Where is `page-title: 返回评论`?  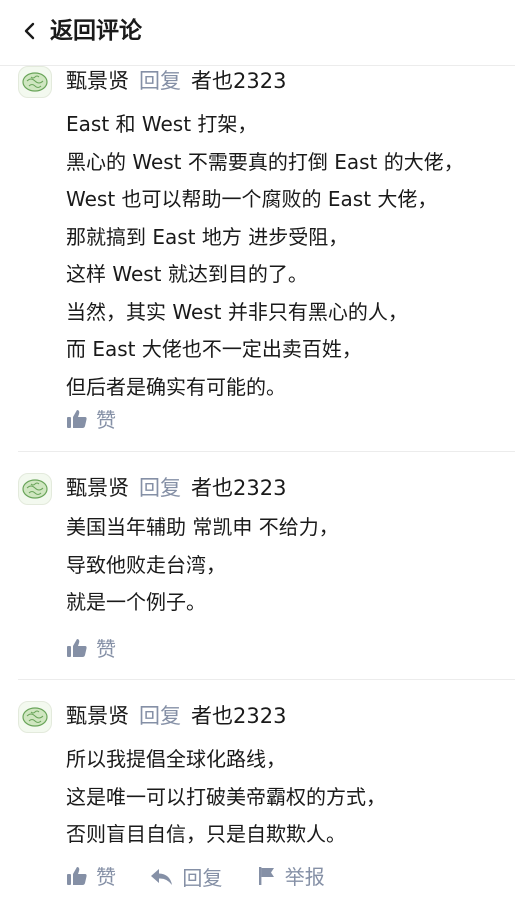 page-title: 返回评论 is located at coordinates (96, 31).